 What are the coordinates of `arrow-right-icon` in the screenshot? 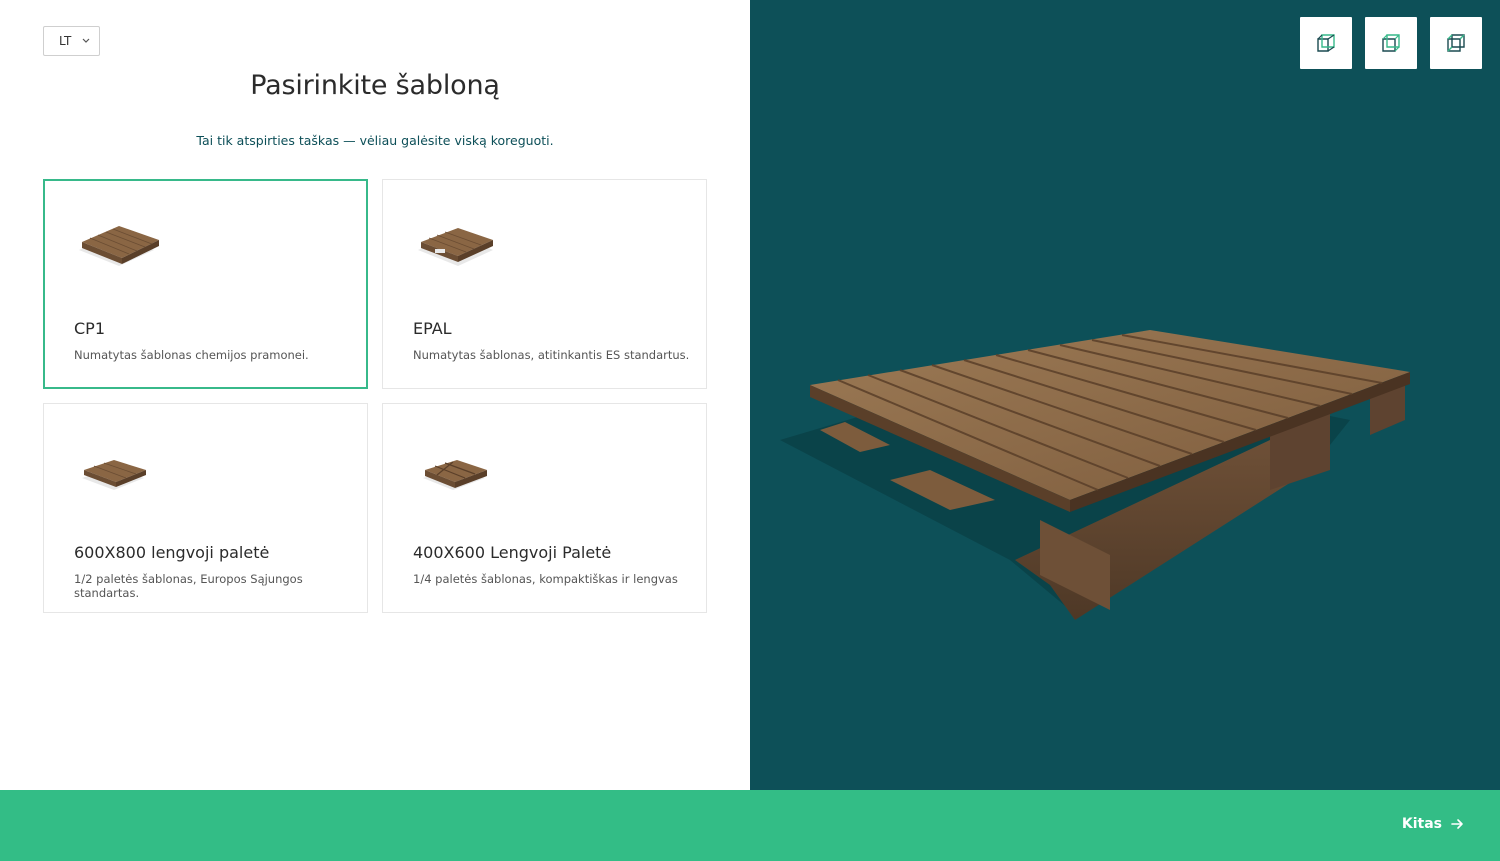 It's located at (1457, 824).